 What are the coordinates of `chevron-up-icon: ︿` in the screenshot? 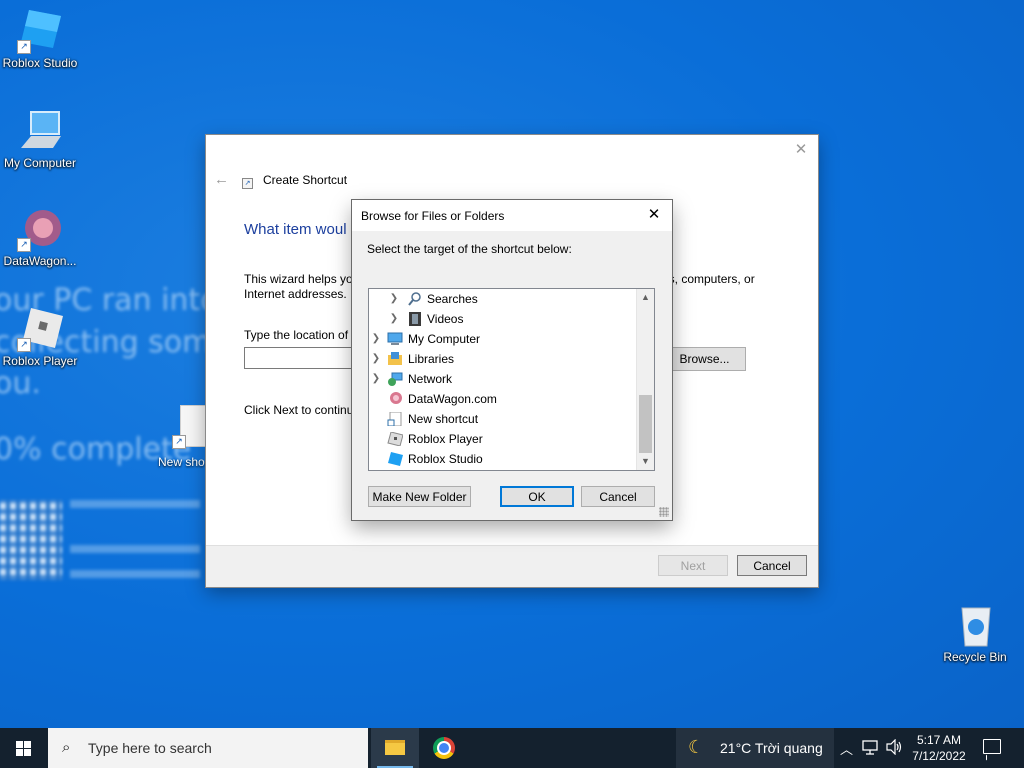 It's located at (846, 748).